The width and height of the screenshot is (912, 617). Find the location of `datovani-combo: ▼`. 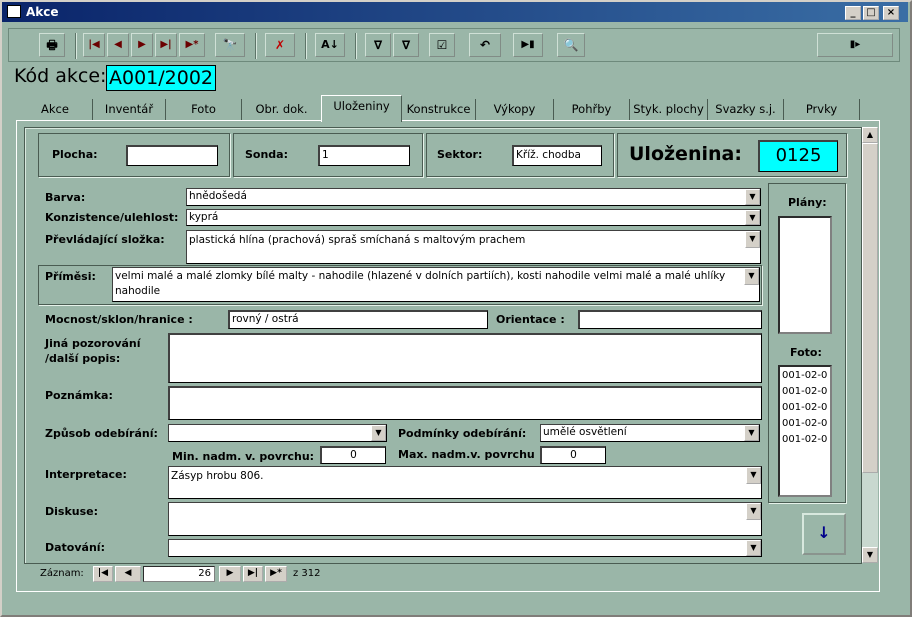

datovani-combo: ▼ is located at coordinates (465, 548).